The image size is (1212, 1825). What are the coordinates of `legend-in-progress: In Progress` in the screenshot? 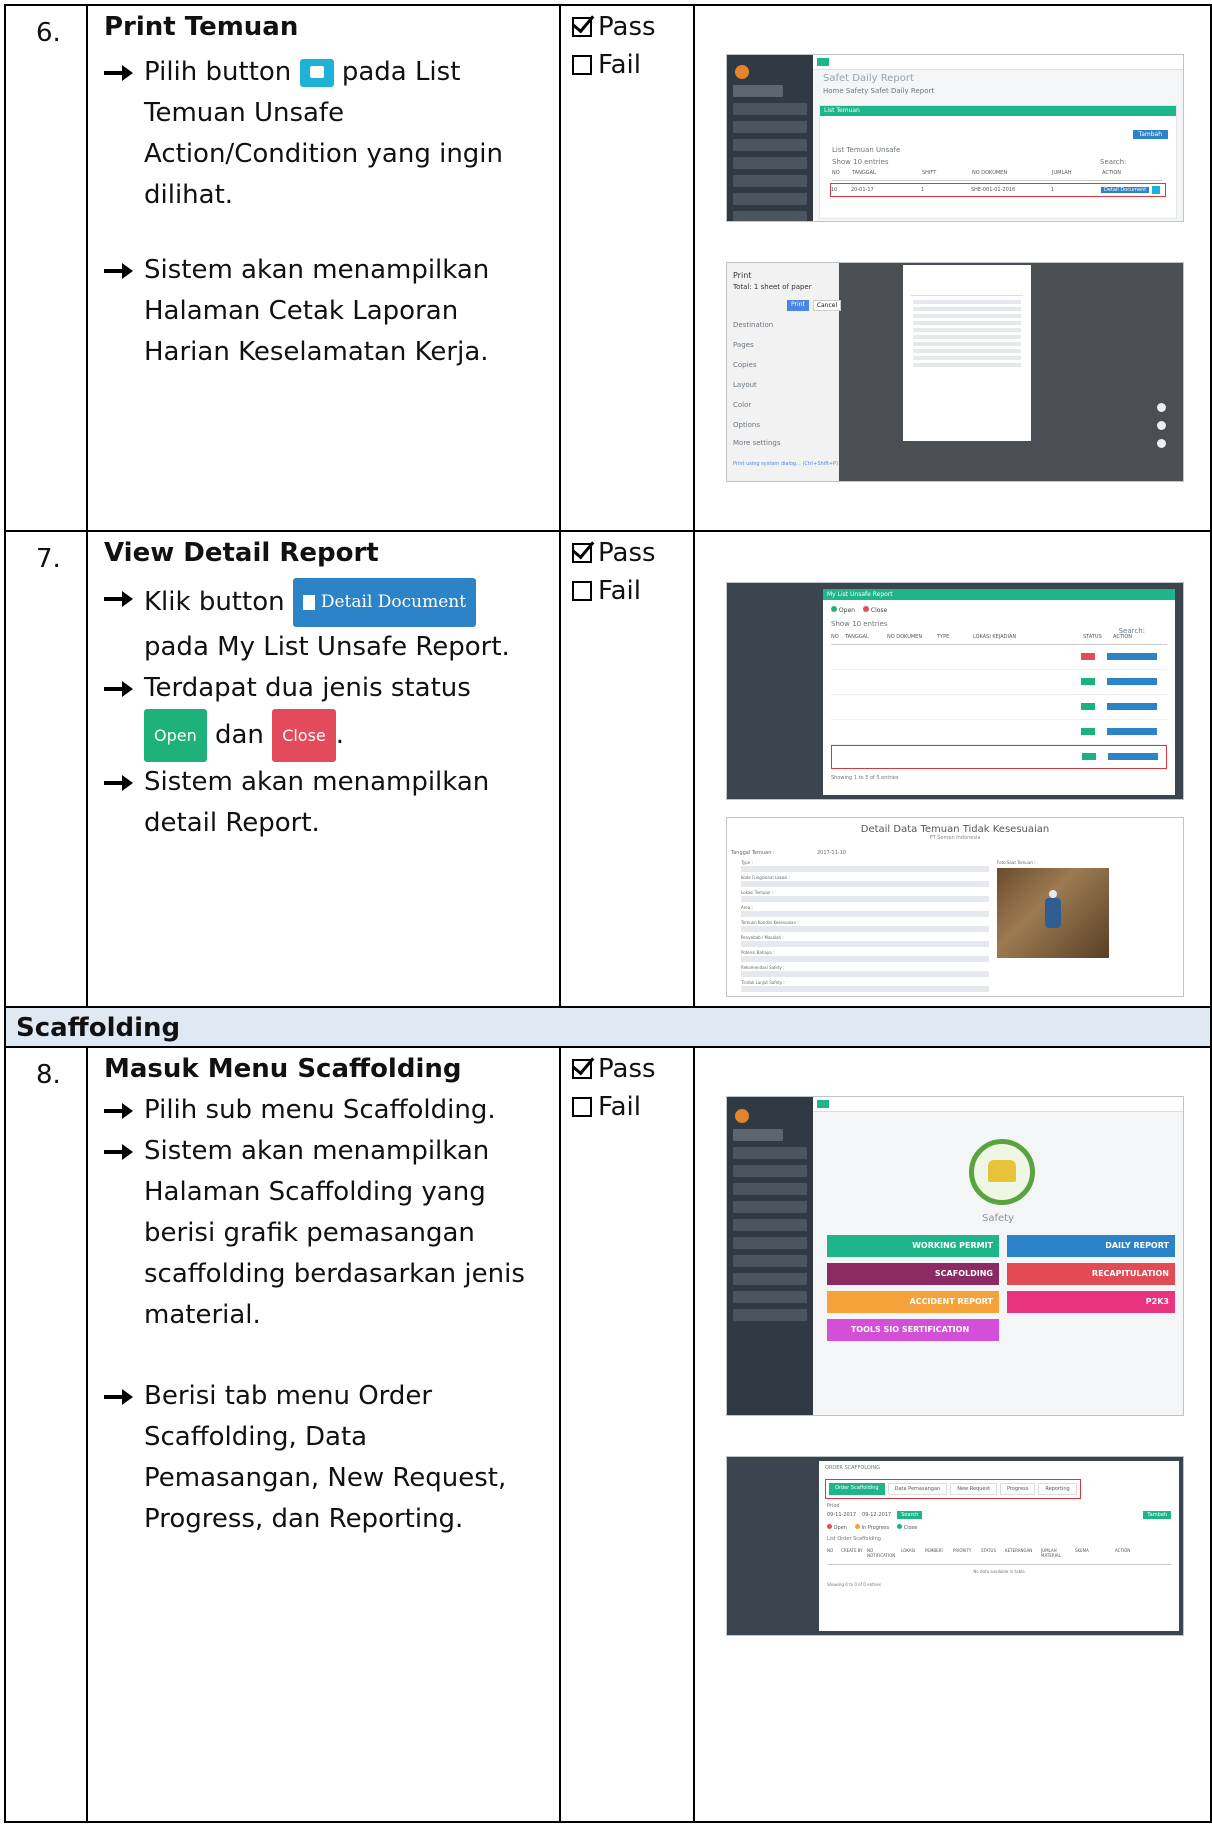 It's located at (875, 1528).